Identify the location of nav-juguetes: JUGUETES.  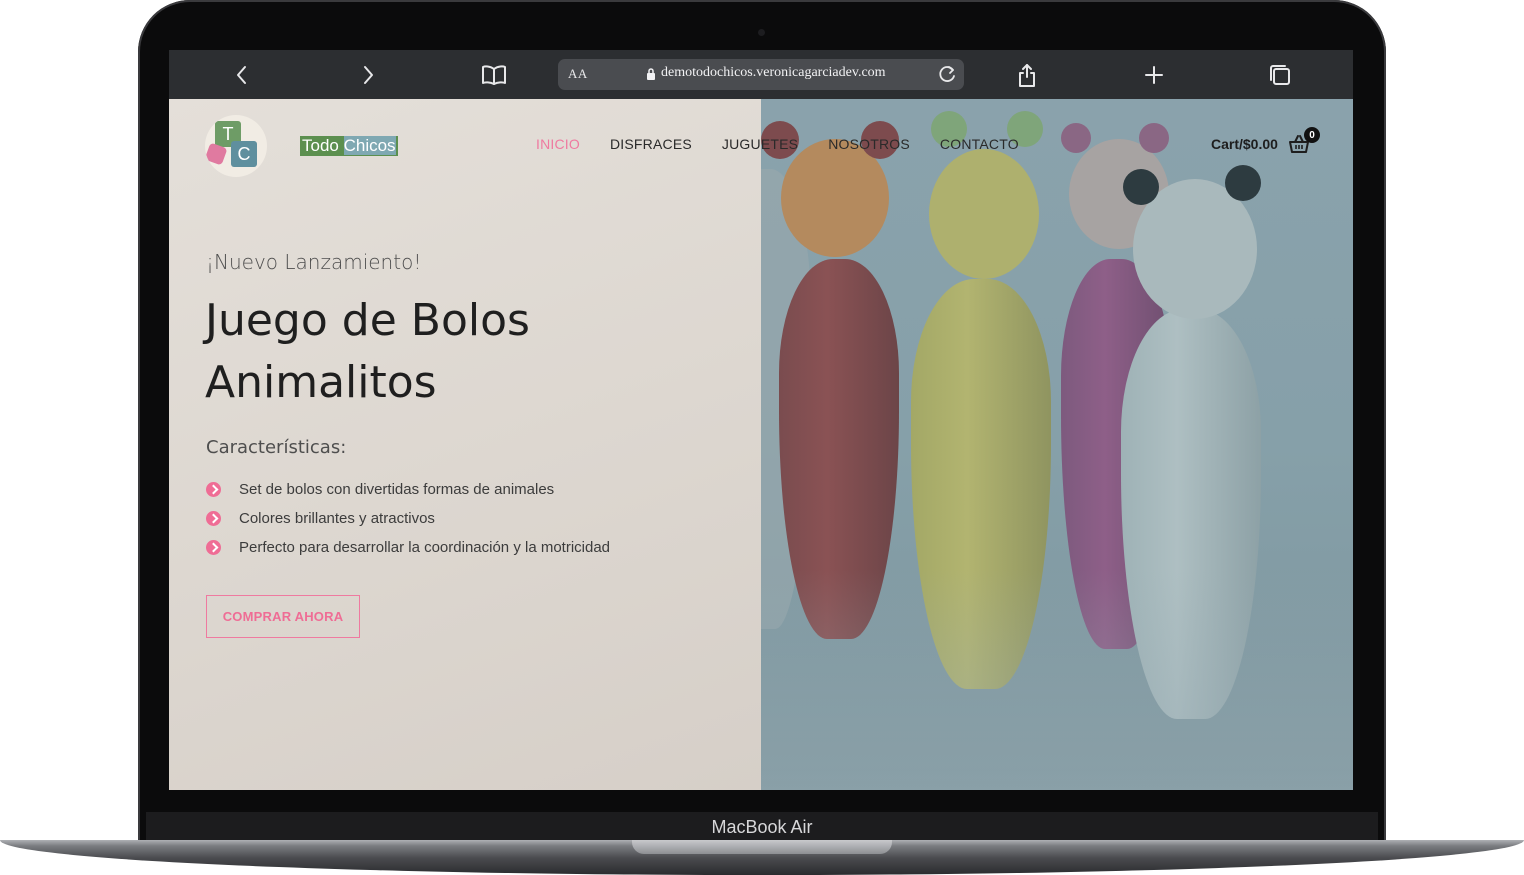
(760, 144).